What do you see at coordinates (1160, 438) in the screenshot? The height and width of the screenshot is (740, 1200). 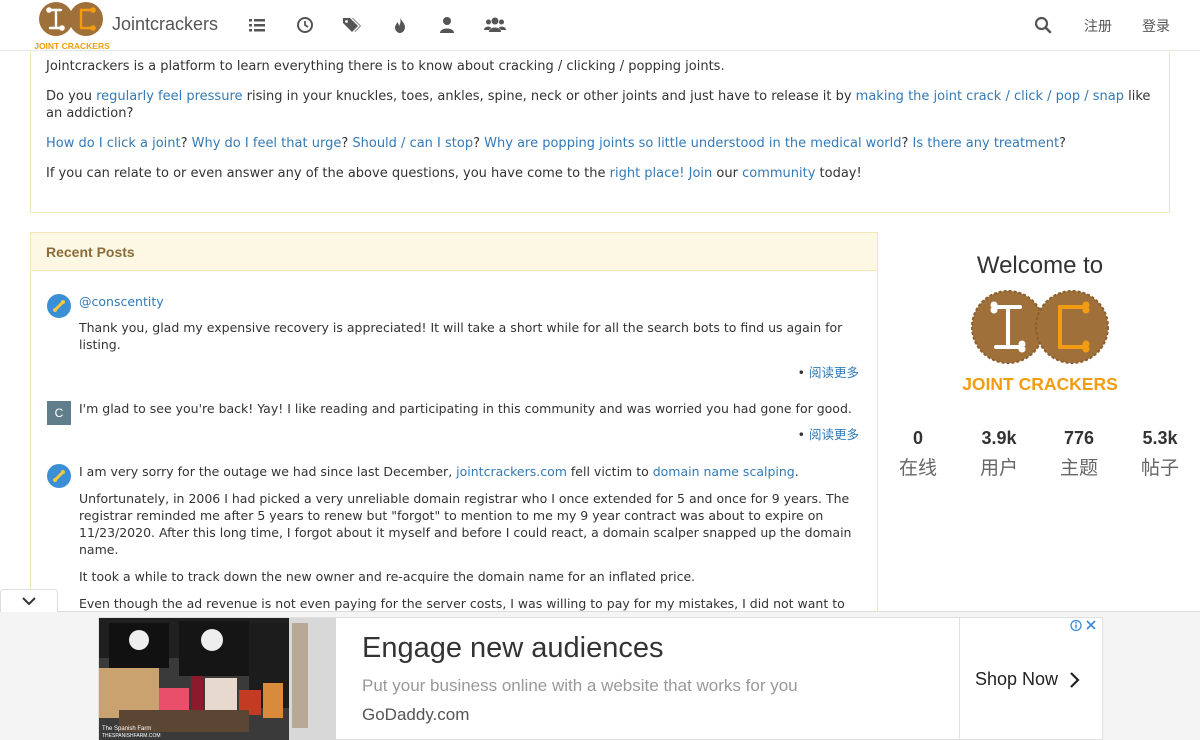 I see `stat-value: 5.3k` at bounding box center [1160, 438].